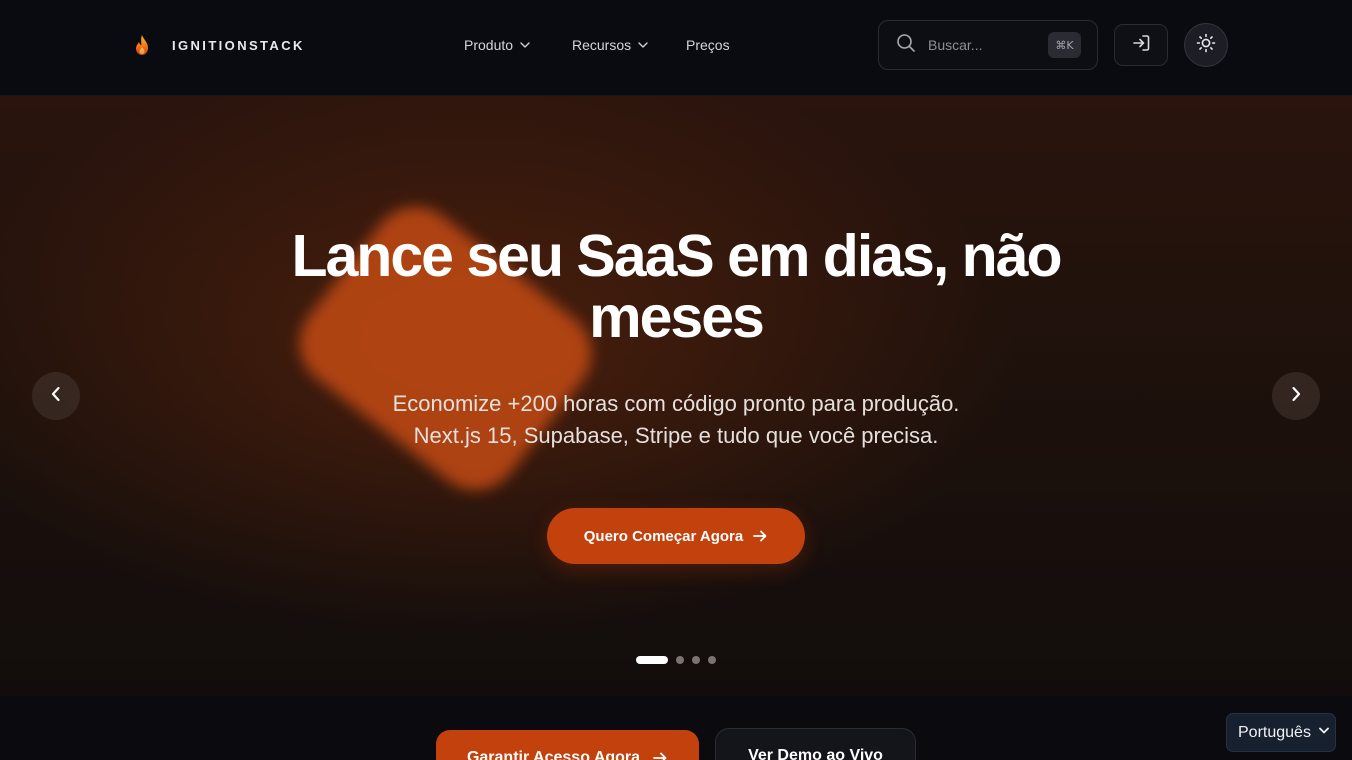 Image resolution: width=1352 pixels, height=760 pixels. I want to click on language-select: Português, so click(1281, 732).